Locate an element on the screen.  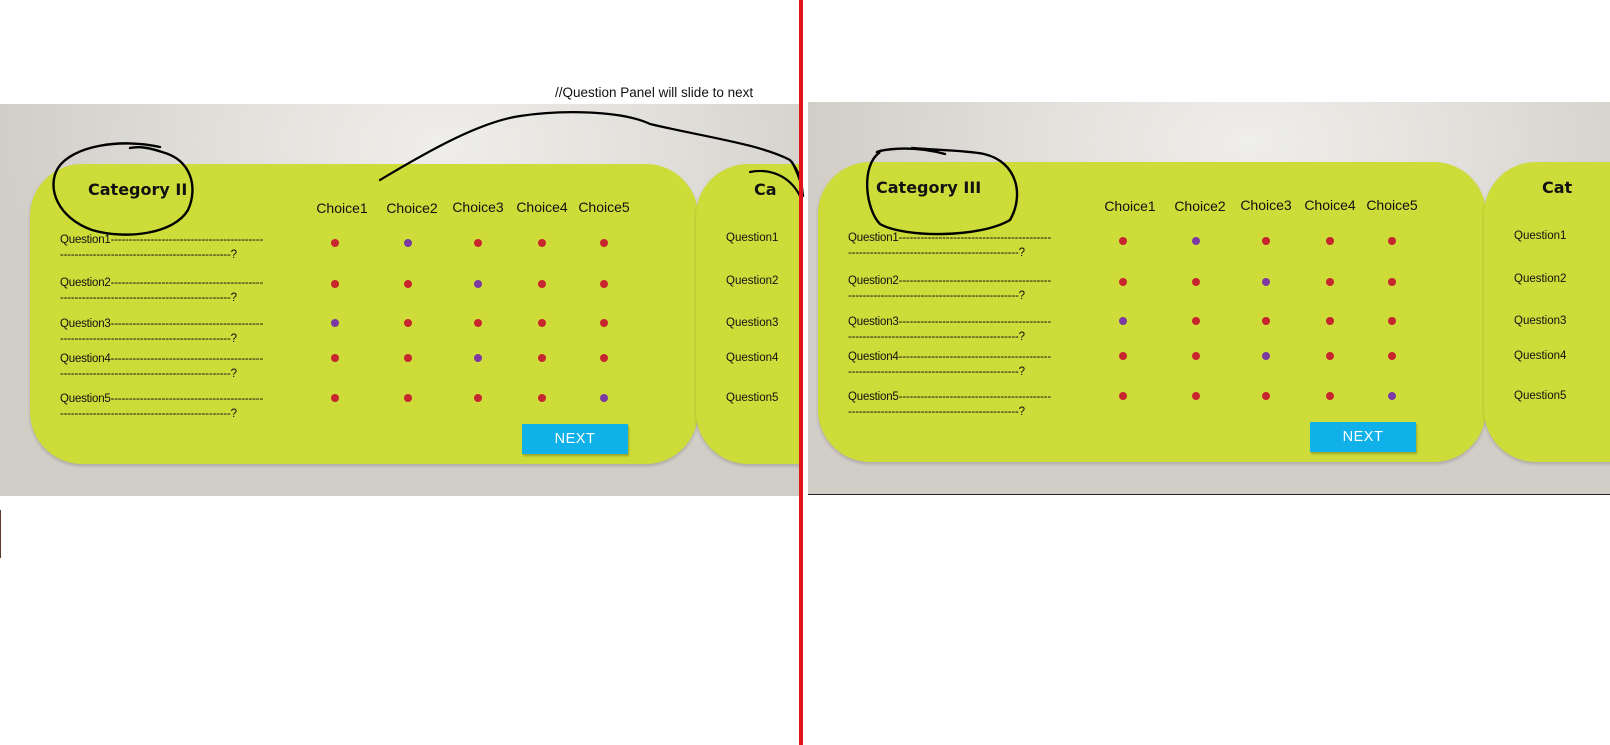
peek-question: Question5 is located at coordinates (1540, 396).